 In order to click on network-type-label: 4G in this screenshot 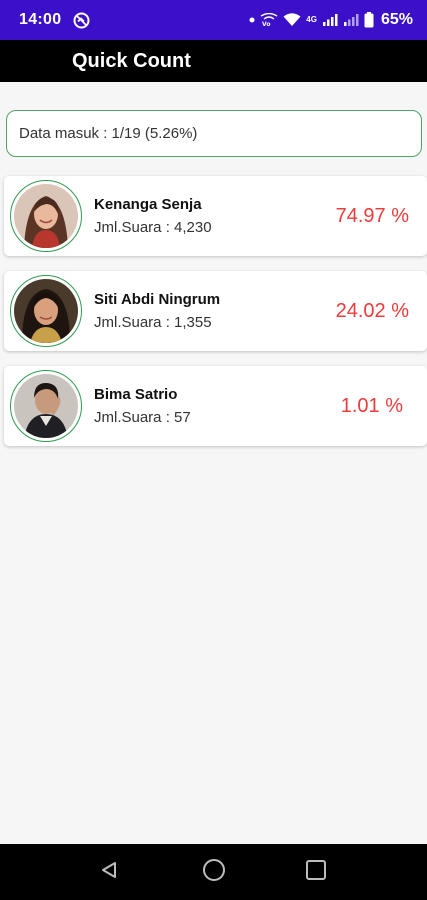, I will do `click(311, 19)`.